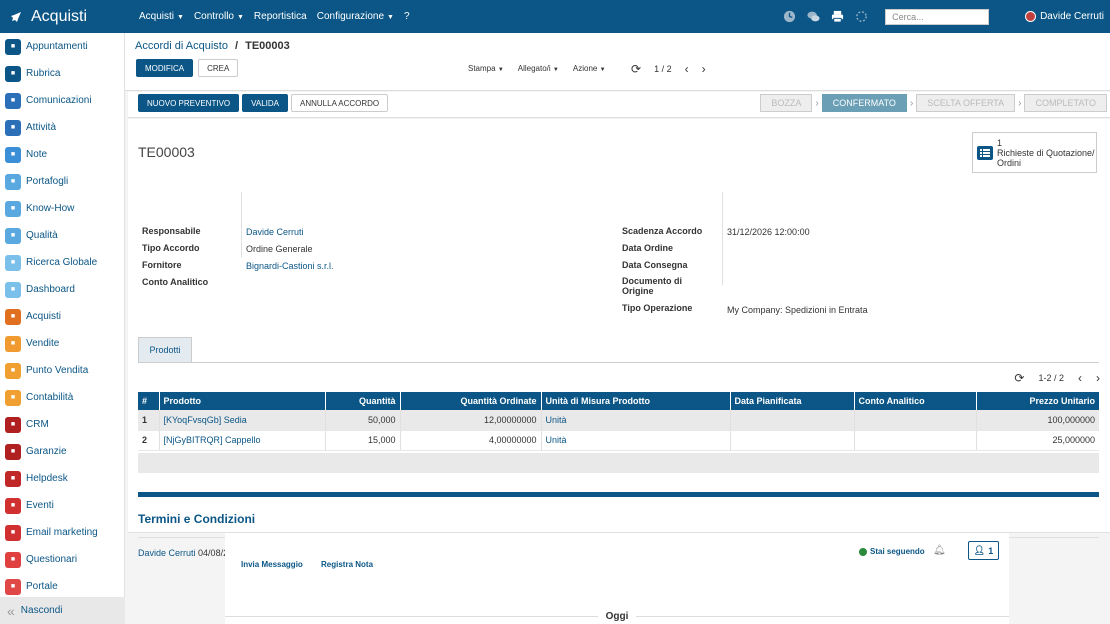  Describe the element at coordinates (1000, 142) in the screenshot. I see `smart-count: 1` at that location.